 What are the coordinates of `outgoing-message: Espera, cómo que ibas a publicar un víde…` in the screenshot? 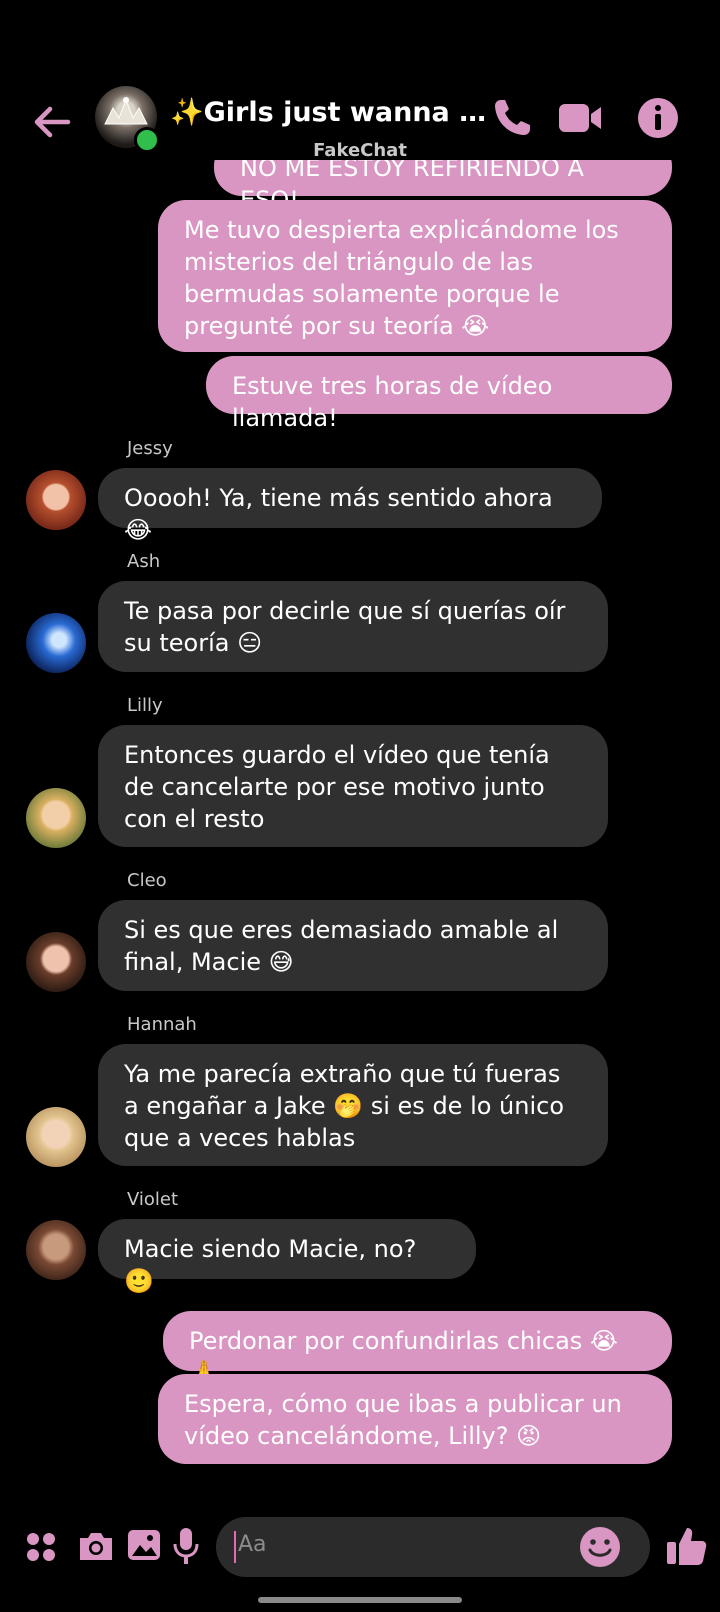 It's located at (415, 1419).